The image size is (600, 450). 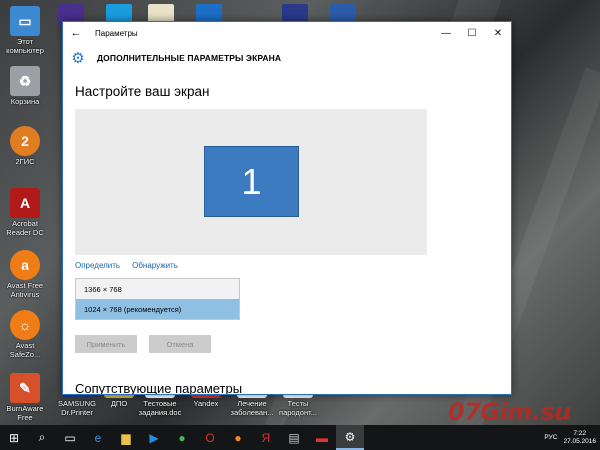 I want to click on display-tile: 1, so click(x=251, y=181).